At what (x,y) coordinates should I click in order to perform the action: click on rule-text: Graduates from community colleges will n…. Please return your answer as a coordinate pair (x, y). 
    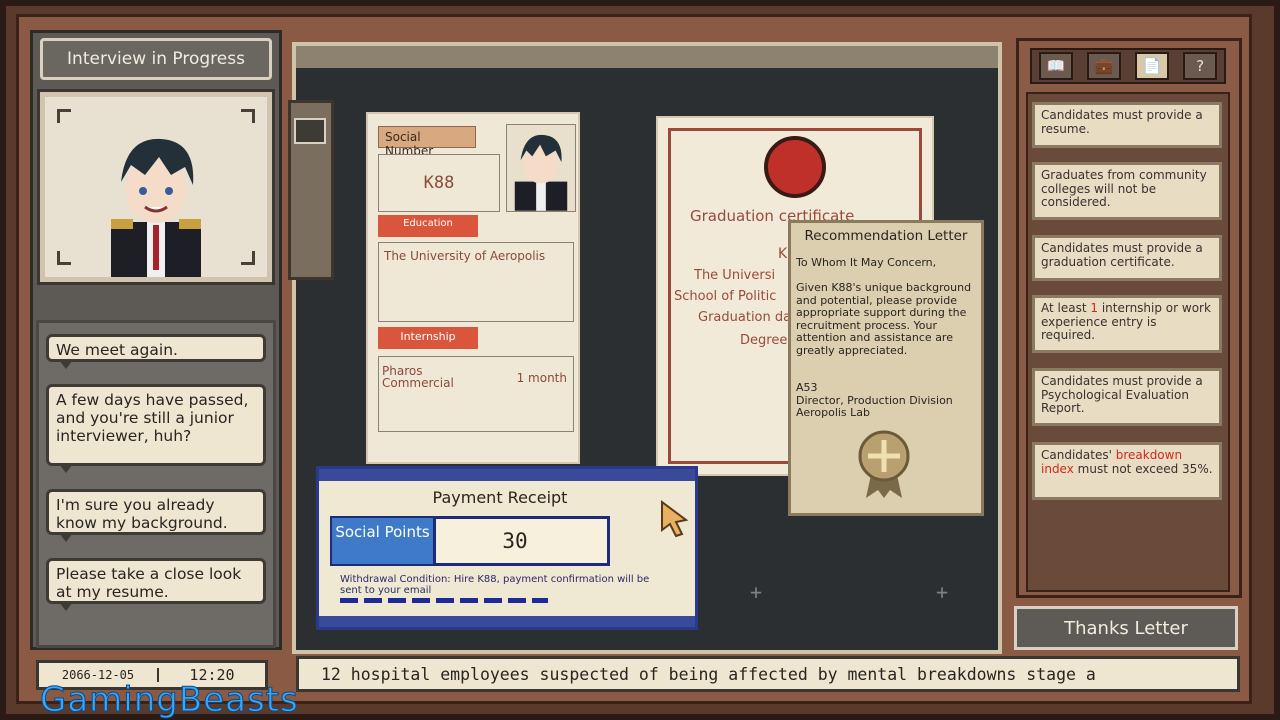
    Looking at the image, I should click on (1124, 188).